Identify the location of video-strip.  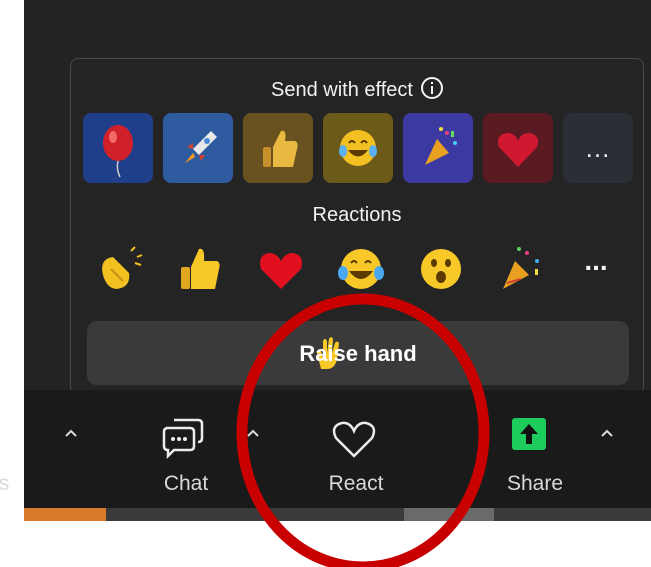
(337, 514).